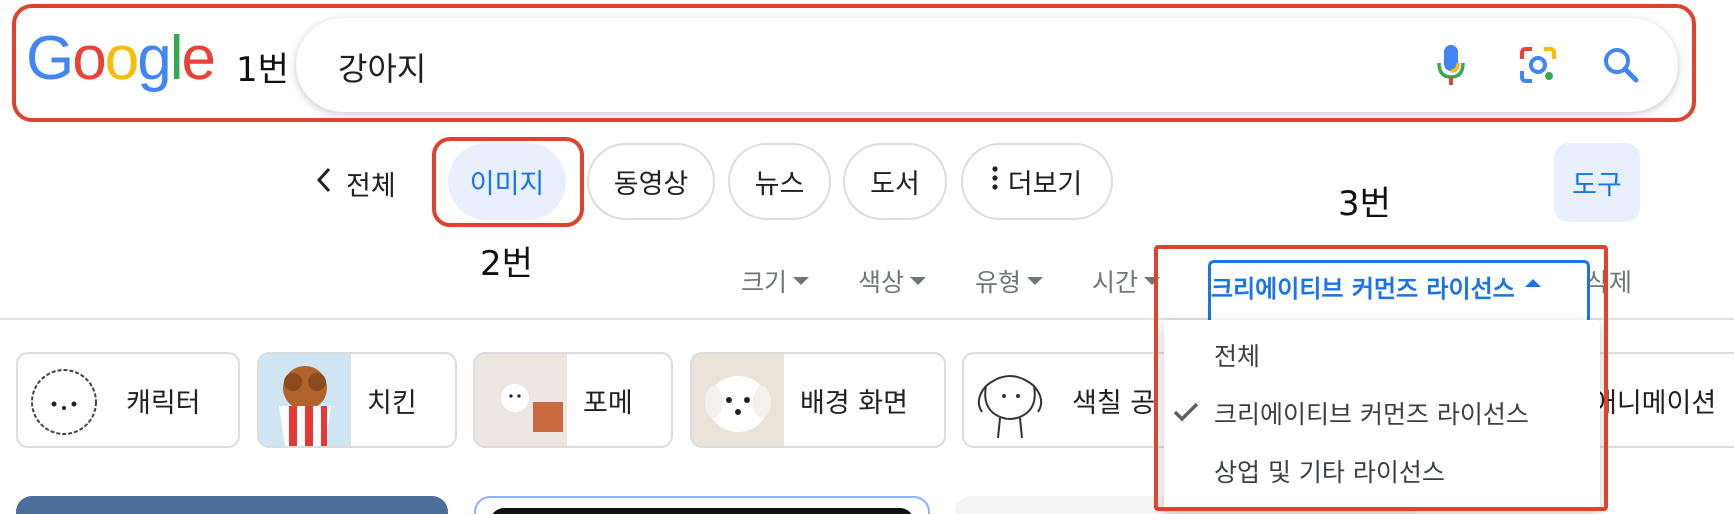 This screenshot has width=1734, height=514. Describe the element at coordinates (507, 181) in the screenshot. I see `tab-images: 이미지` at that location.